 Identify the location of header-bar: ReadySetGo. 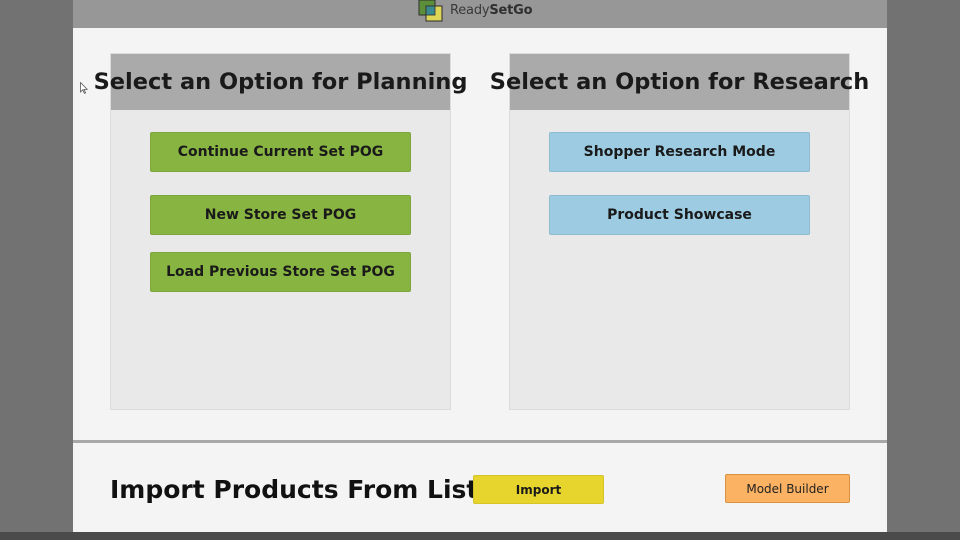
(480, 14).